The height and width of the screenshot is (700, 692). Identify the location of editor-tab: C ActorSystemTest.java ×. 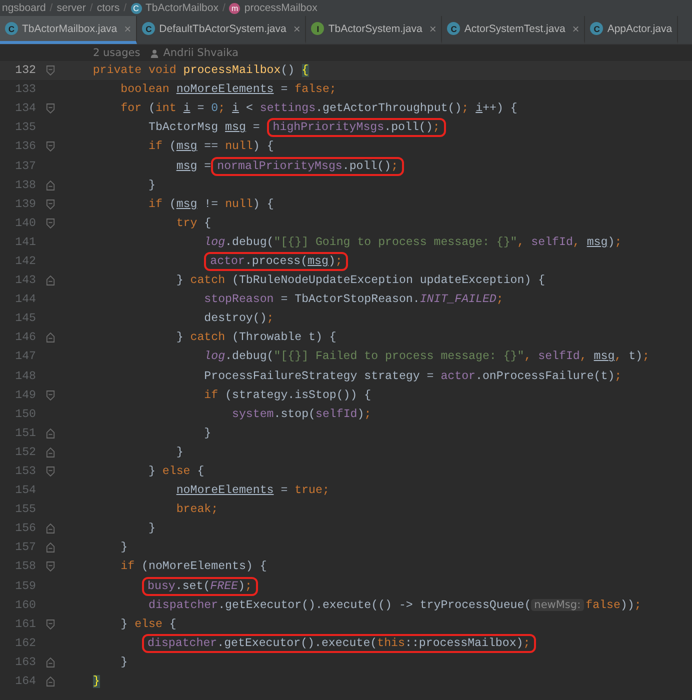
(514, 30).